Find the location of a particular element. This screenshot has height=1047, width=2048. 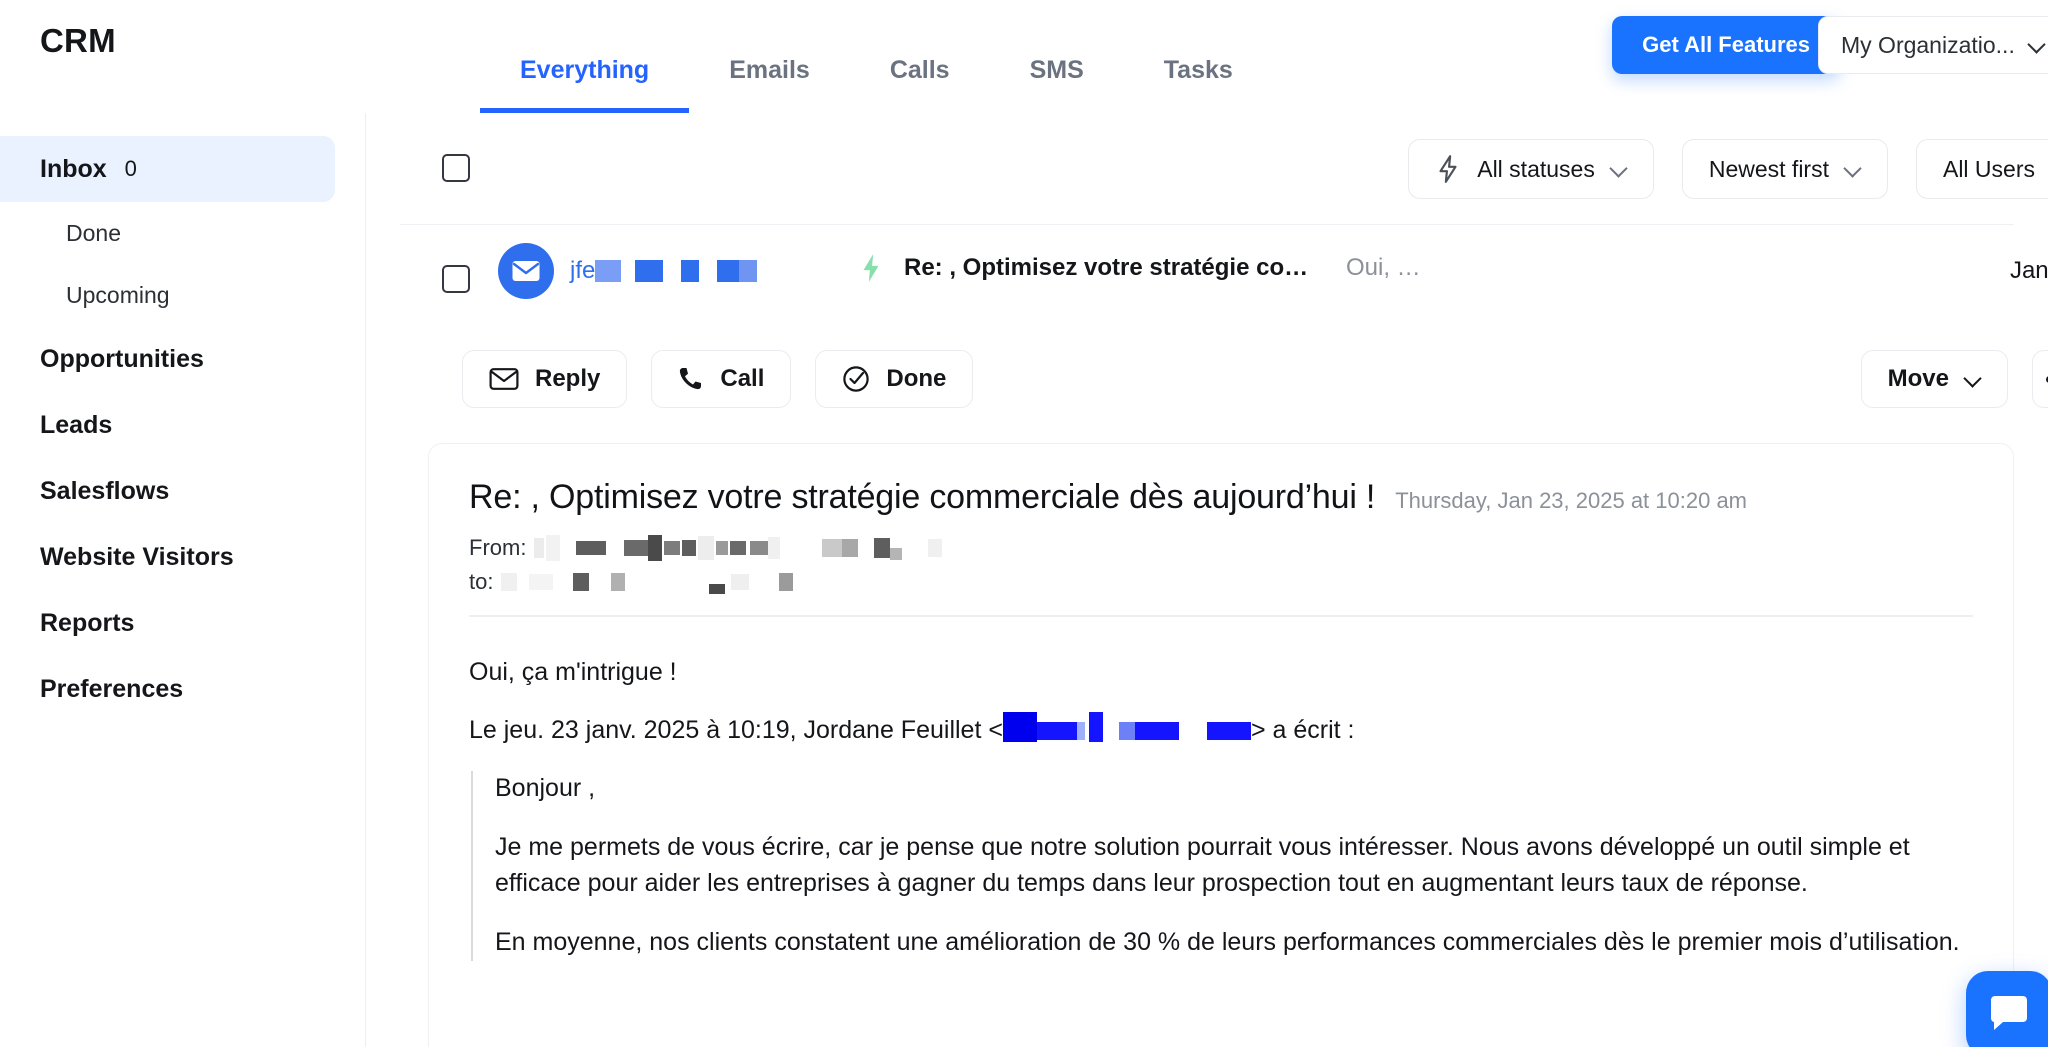

action-buttons-left: Reply Call Done is located at coordinates (718, 379).